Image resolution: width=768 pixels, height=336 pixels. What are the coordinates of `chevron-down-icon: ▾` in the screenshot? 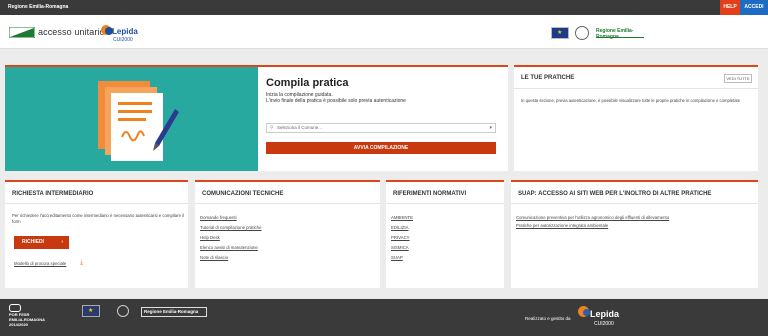 It's located at (490, 128).